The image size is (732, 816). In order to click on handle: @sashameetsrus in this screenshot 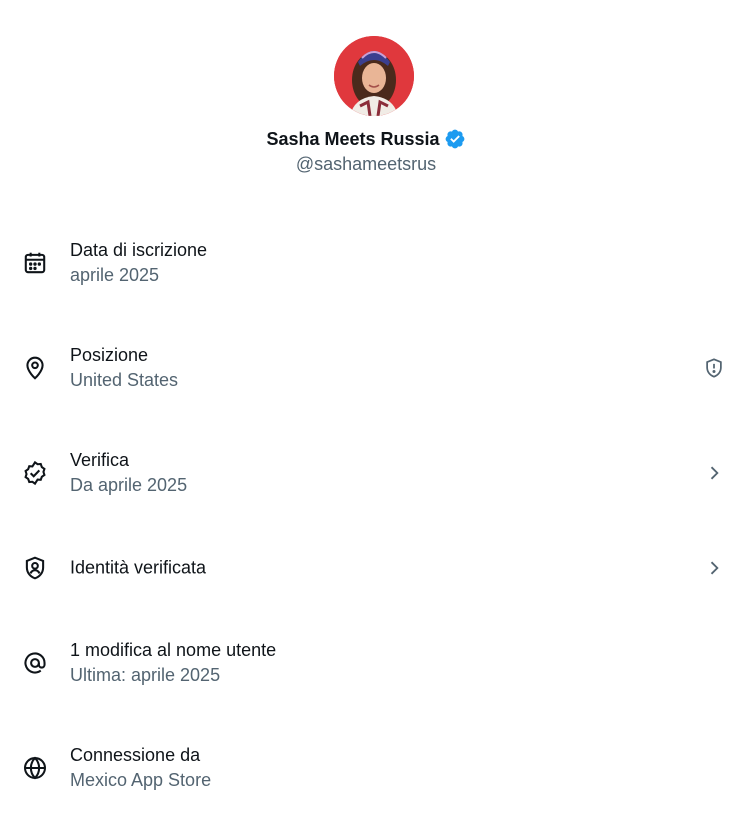, I will do `click(366, 164)`.